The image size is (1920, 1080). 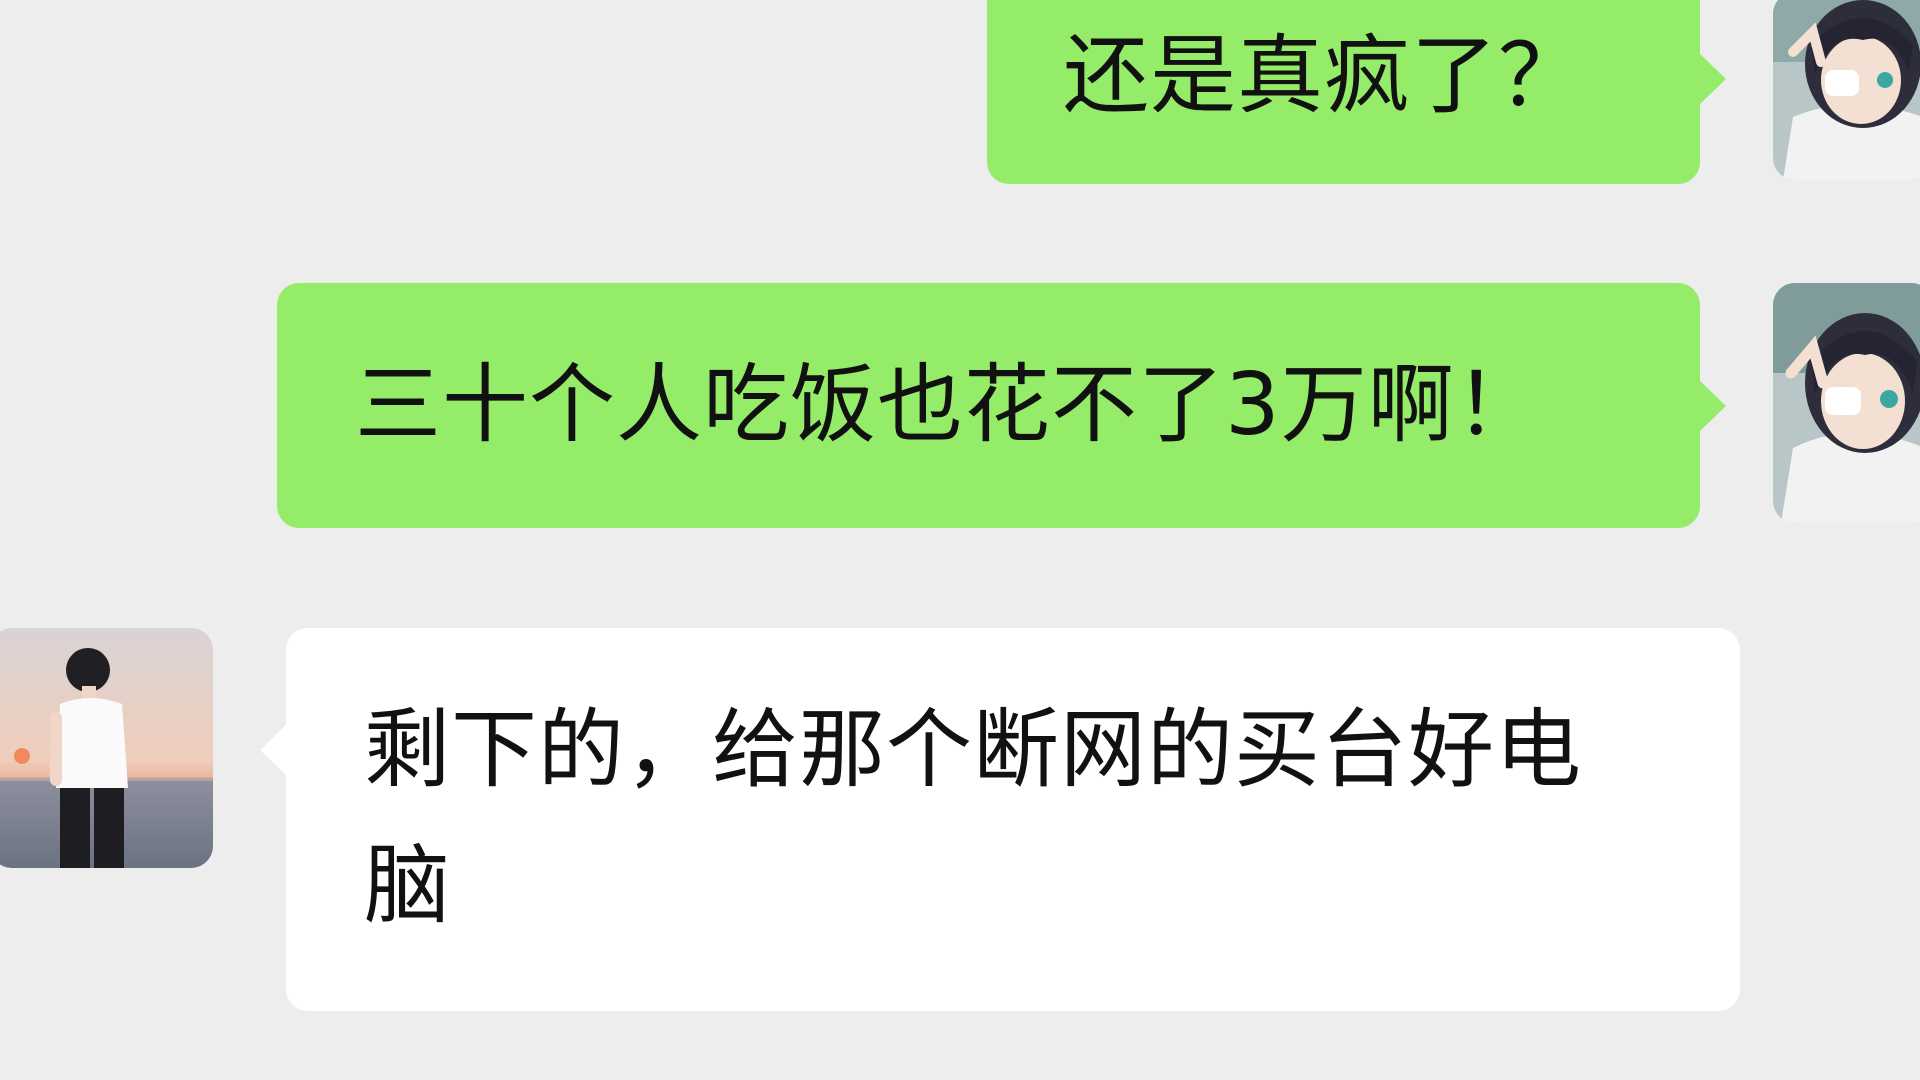 I want to click on message-text: 还是真疯了？, so click(x=1324, y=76).